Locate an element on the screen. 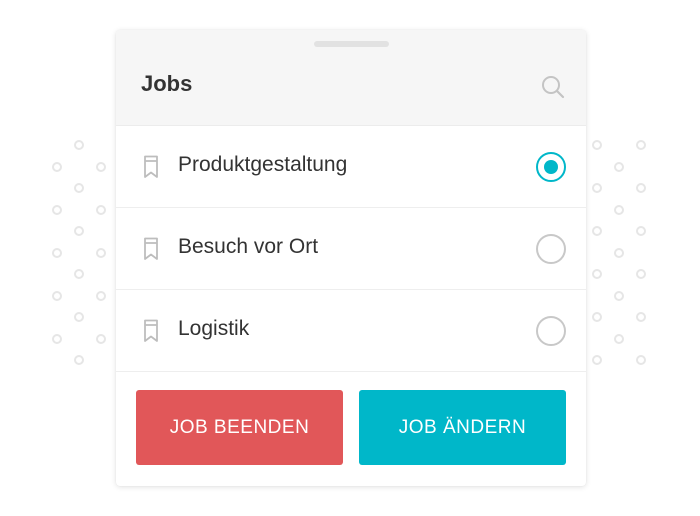  change-job-button: JOB ÄNDERN is located at coordinates (462, 427).